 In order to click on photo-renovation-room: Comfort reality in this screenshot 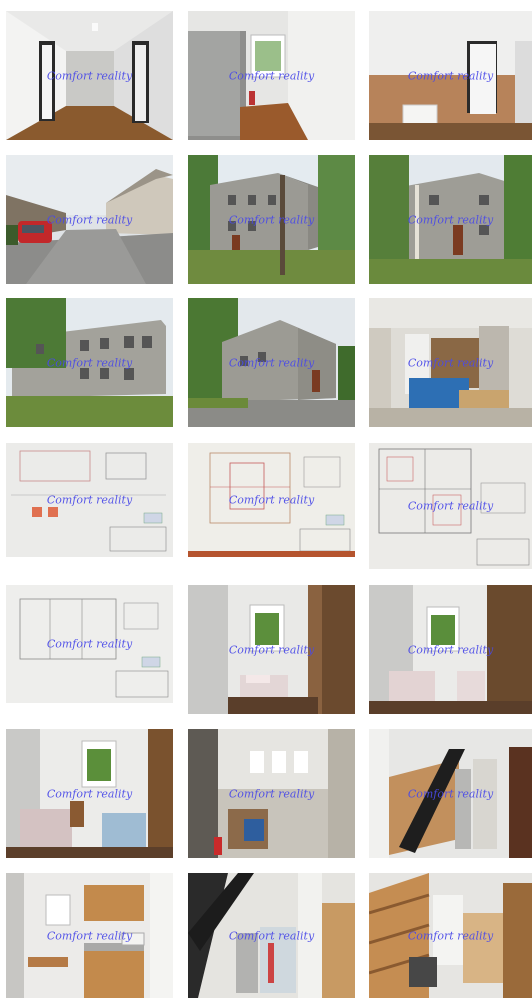, I will do `click(271, 793)`.